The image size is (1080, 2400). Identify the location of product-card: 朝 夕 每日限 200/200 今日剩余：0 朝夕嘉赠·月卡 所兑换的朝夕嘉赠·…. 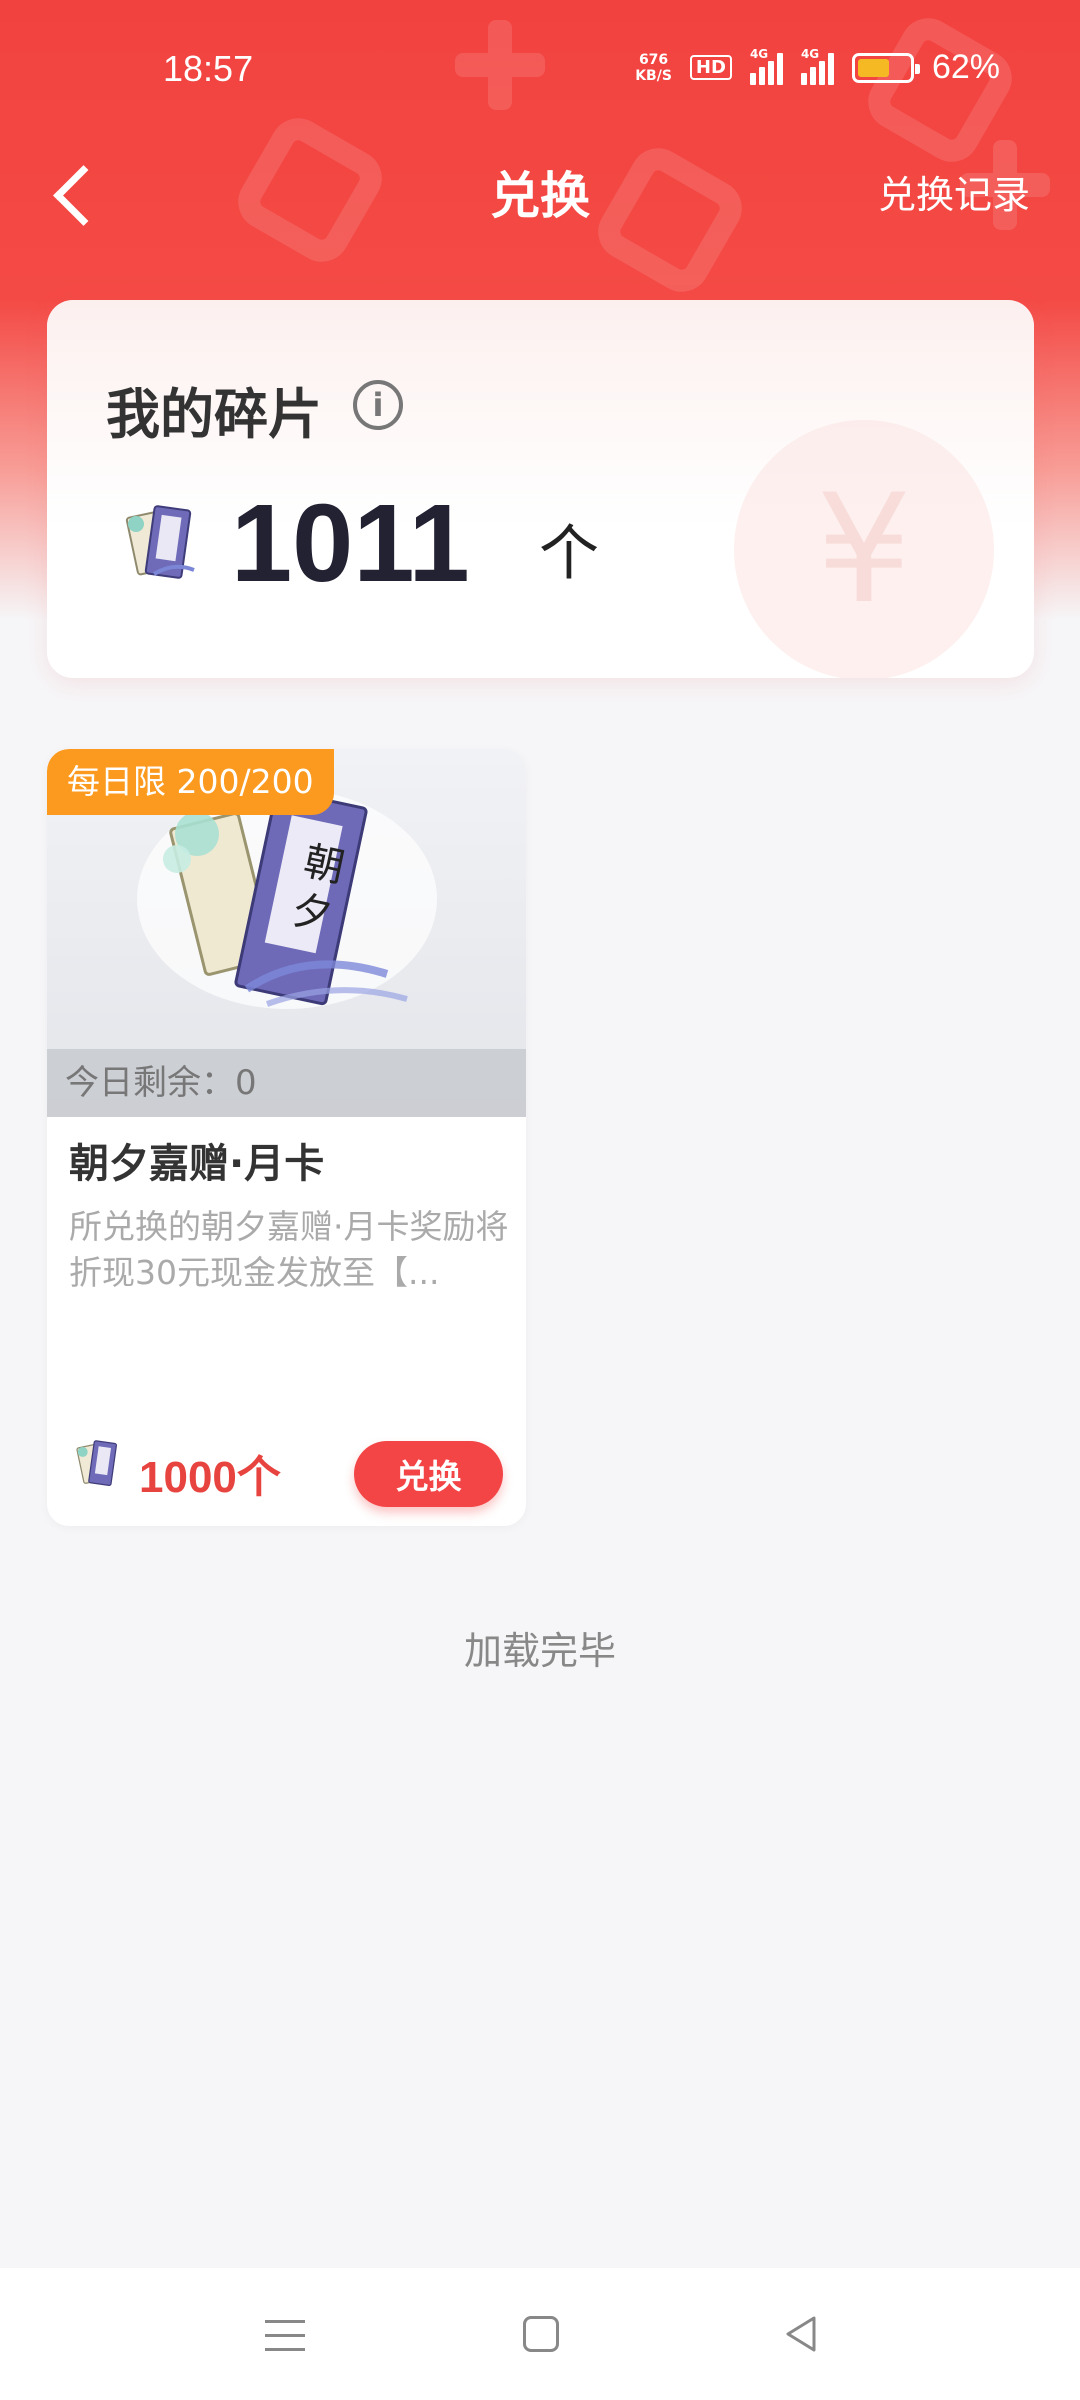
(286, 1137).